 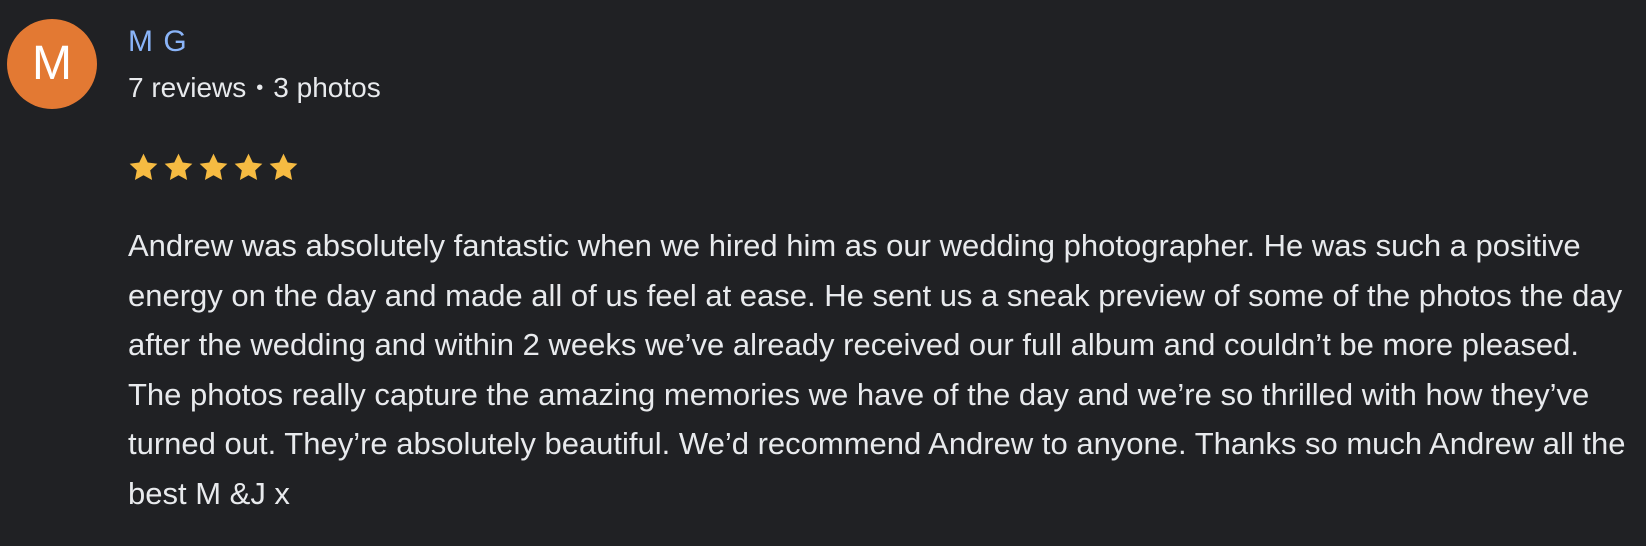 What do you see at coordinates (254, 88) in the screenshot?
I see `author-meta: 7 reviews • 3 photos` at bounding box center [254, 88].